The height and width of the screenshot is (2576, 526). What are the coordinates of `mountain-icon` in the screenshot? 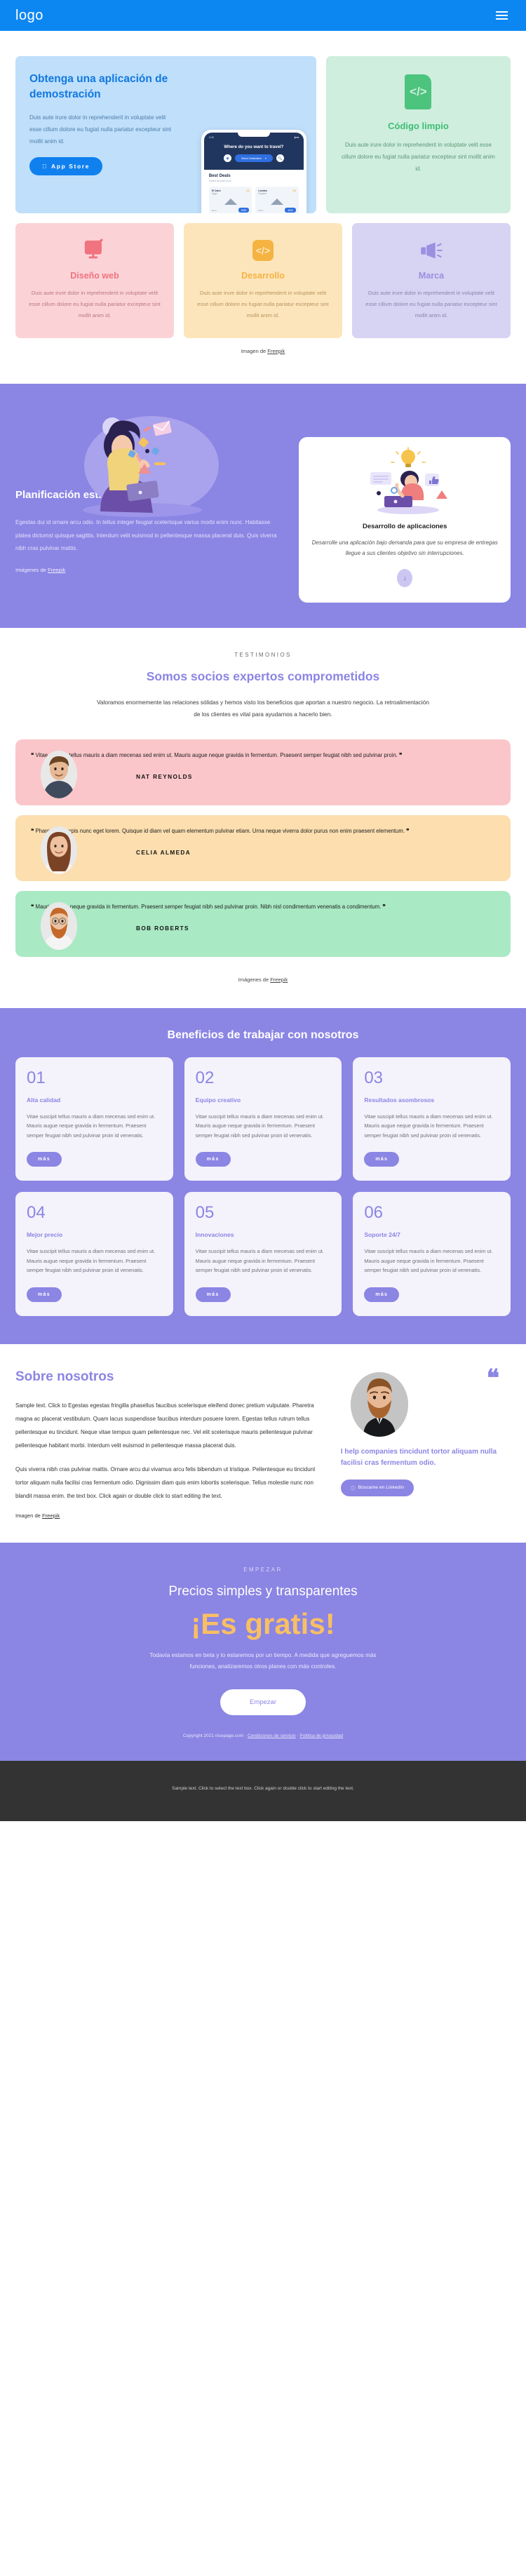 It's located at (231, 202).